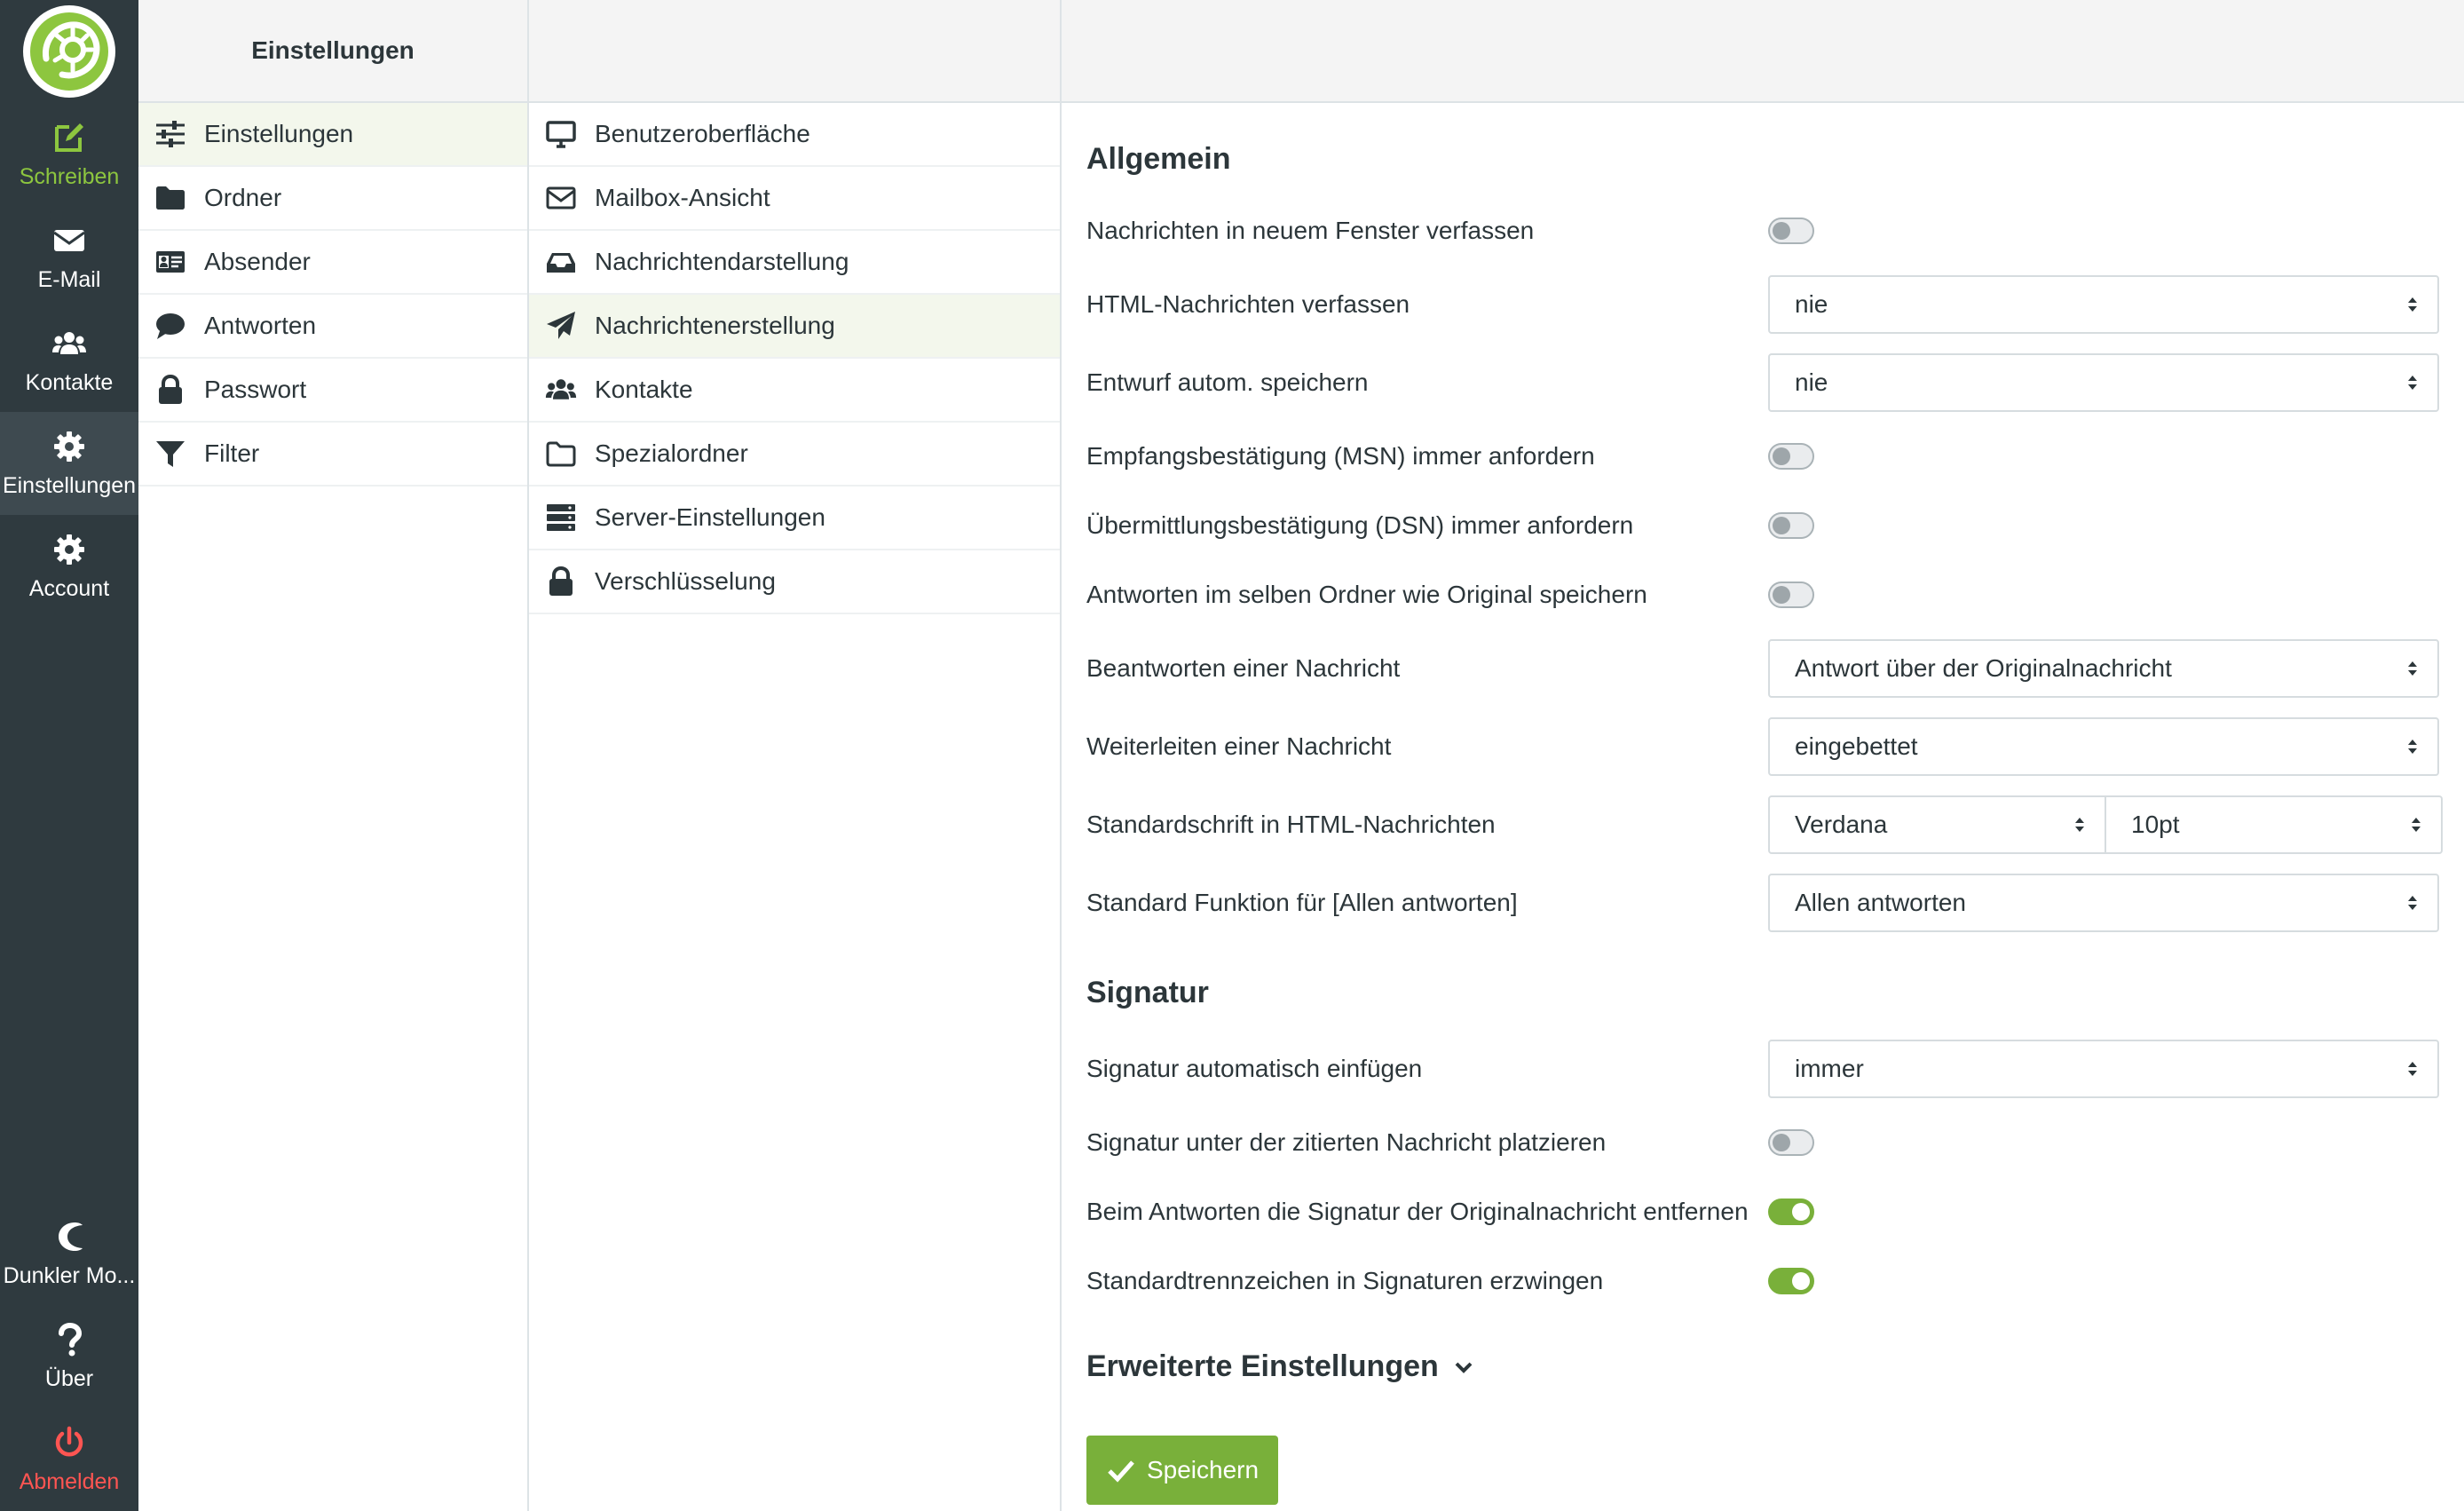 Image resolution: width=2464 pixels, height=1511 pixels. I want to click on server-icon, so click(561, 517).